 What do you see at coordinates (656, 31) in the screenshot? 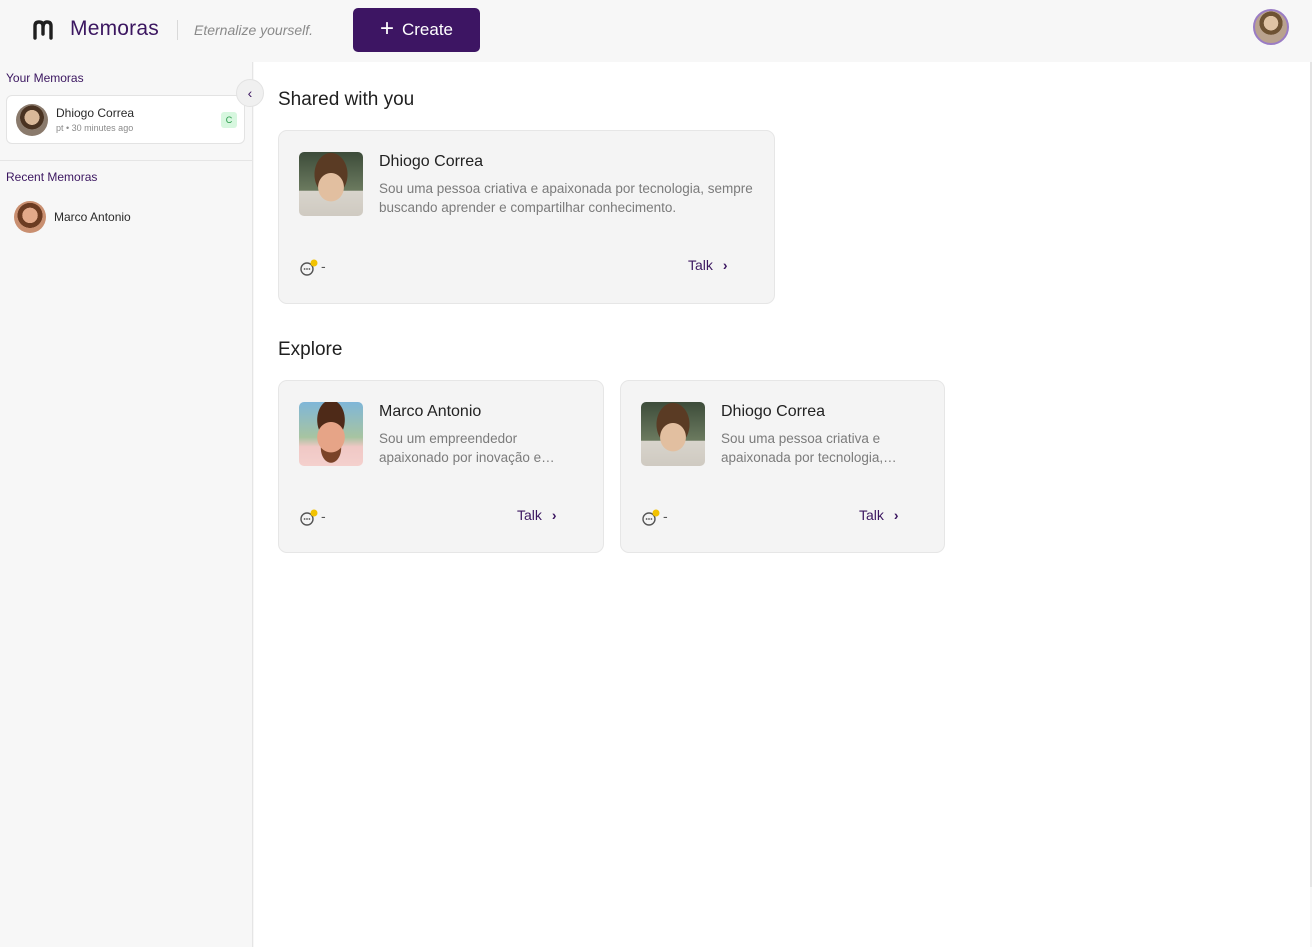
I see `top-bar: Memoras Eternalize yourself. + Create` at bounding box center [656, 31].